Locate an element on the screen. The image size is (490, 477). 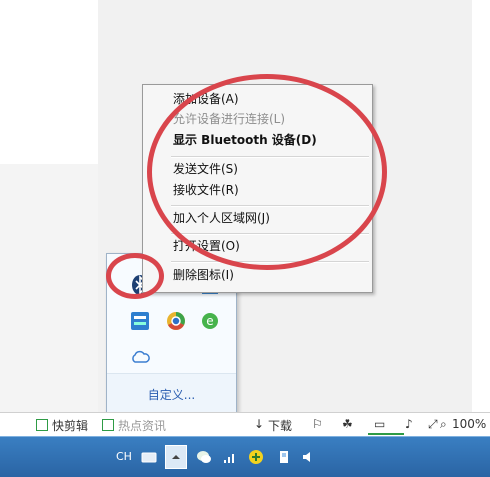
flag-icon: ⚐ is located at coordinates (317, 424).